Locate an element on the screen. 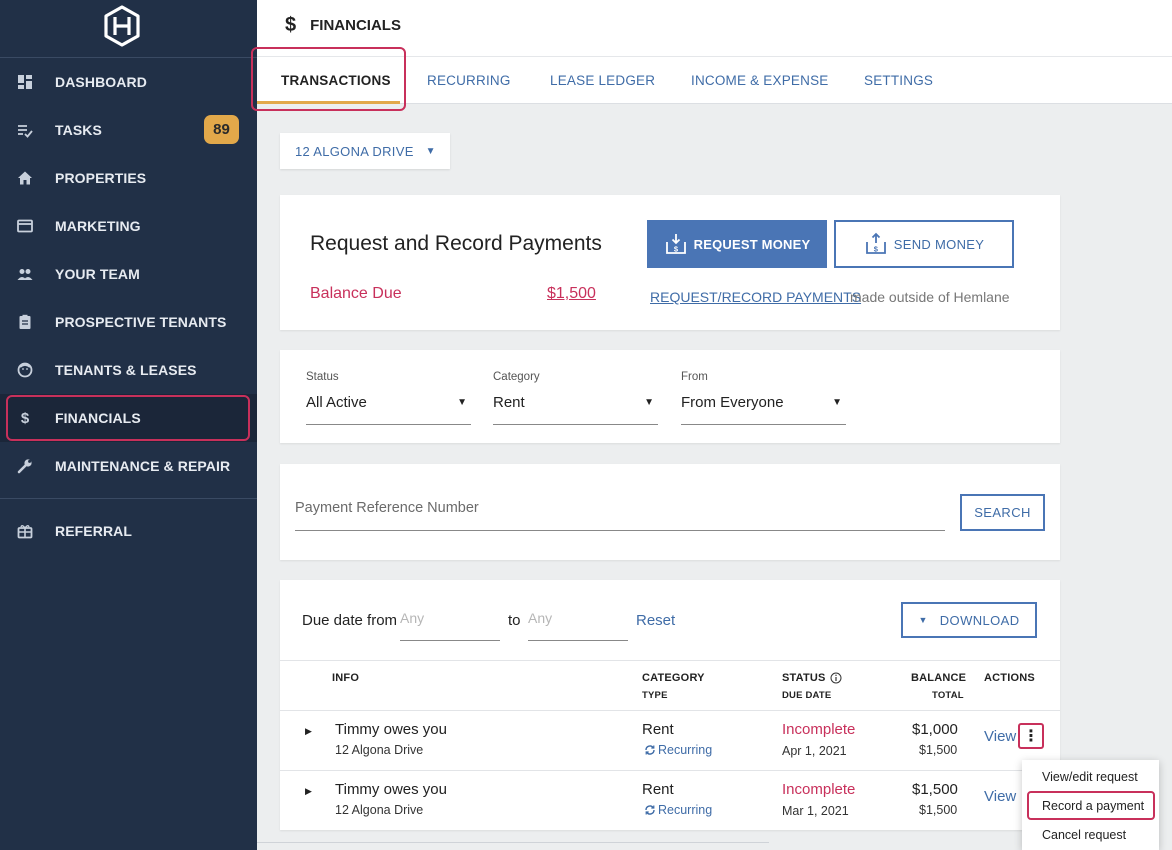 The image size is (1172, 850). table-header-top-divider is located at coordinates (670, 660).